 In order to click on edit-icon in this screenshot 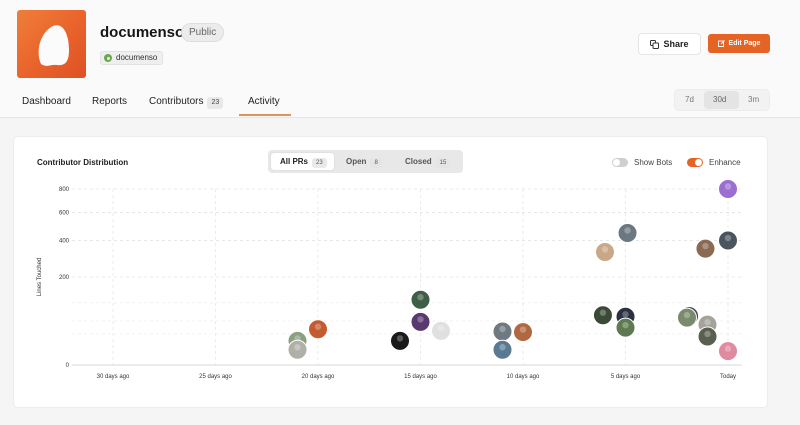, I will do `click(721, 43)`.